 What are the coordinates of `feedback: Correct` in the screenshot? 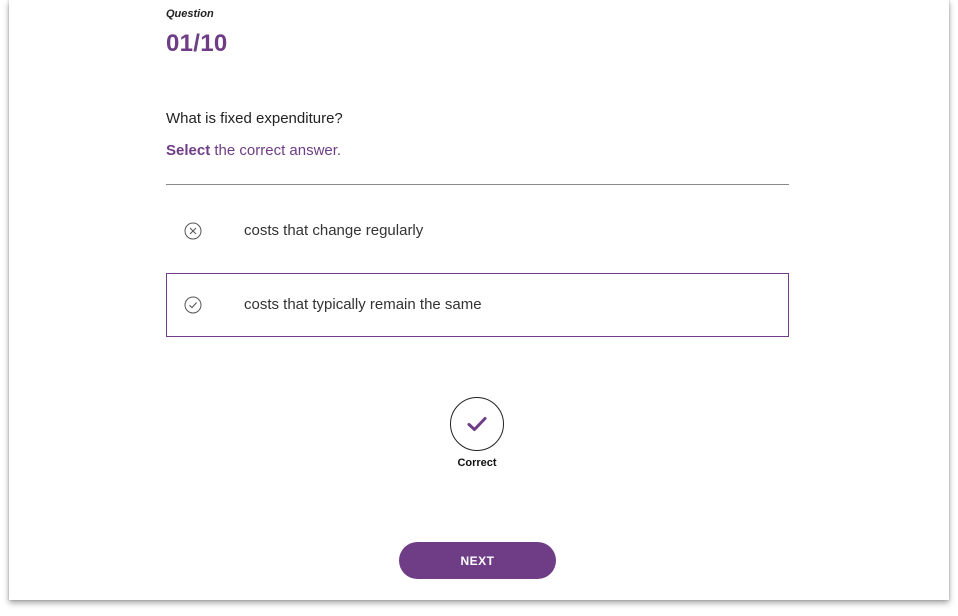 It's located at (477, 433).